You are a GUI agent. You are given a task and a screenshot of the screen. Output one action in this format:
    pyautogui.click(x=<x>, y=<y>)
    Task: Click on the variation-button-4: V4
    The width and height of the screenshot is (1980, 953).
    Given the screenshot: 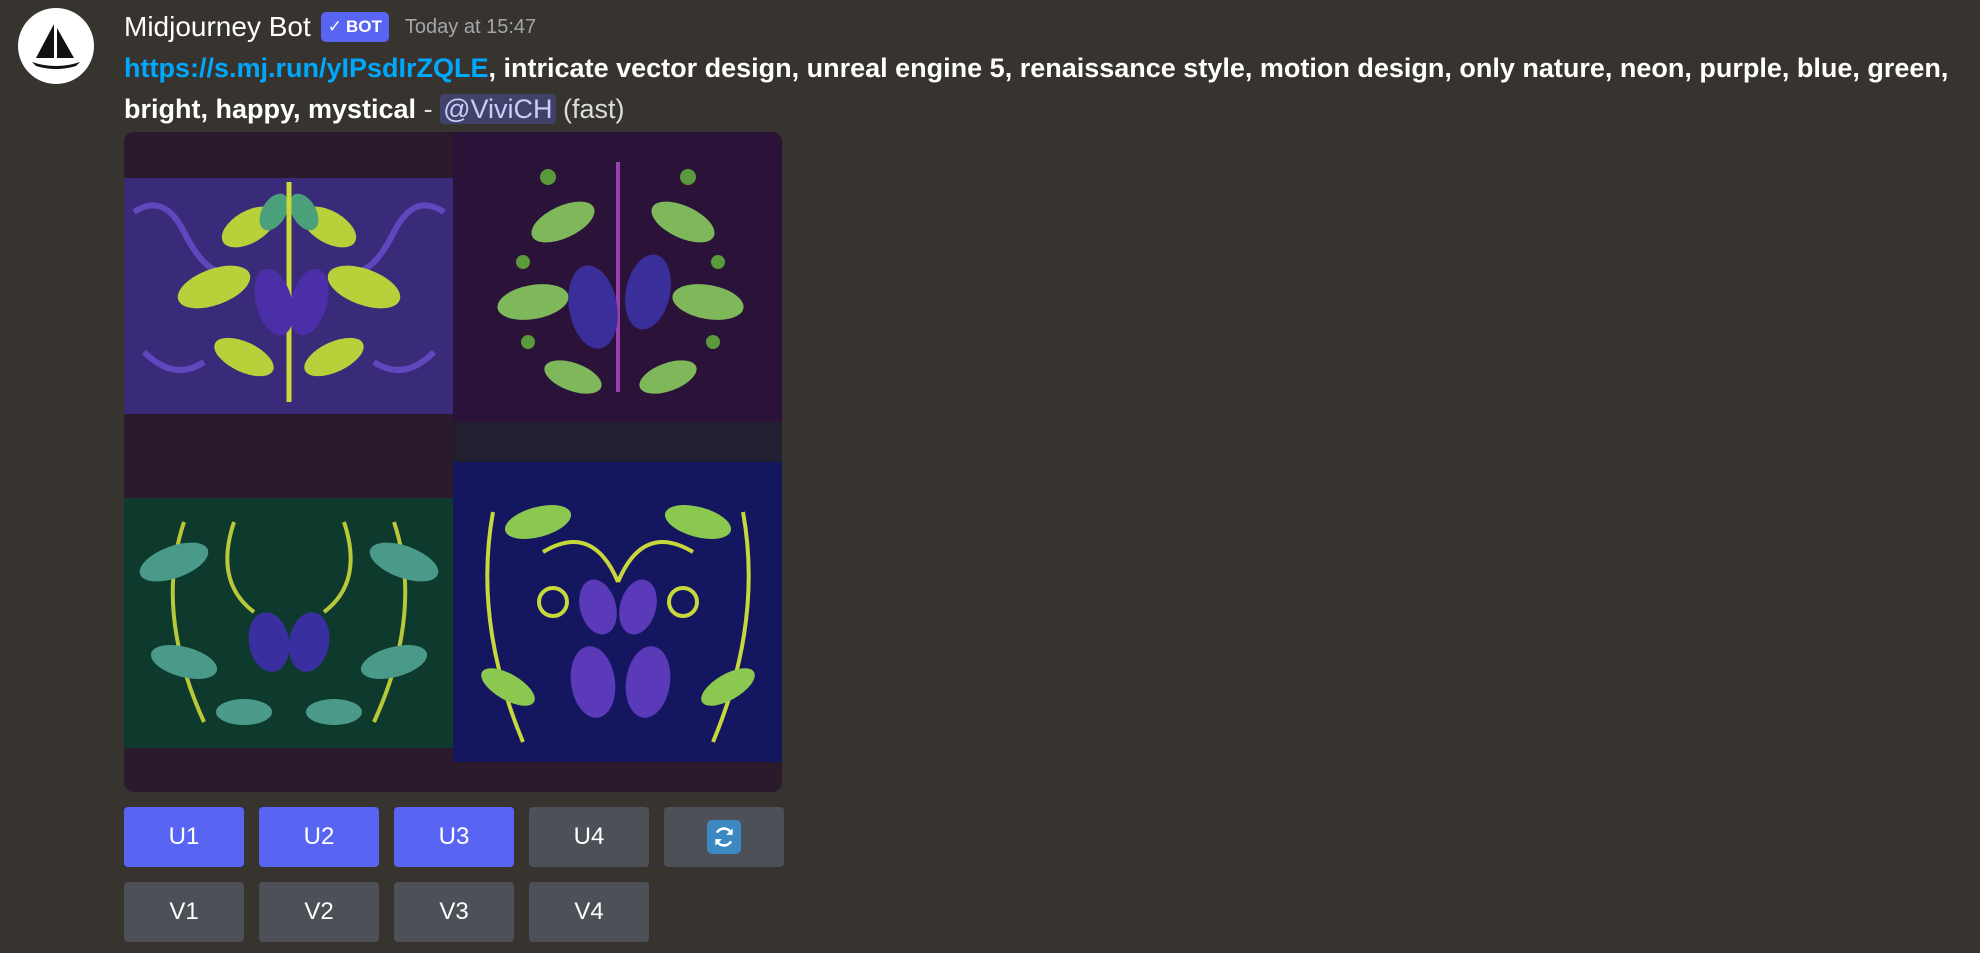 What is the action you would take?
    pyautogui.click(x=589, y=912)
    